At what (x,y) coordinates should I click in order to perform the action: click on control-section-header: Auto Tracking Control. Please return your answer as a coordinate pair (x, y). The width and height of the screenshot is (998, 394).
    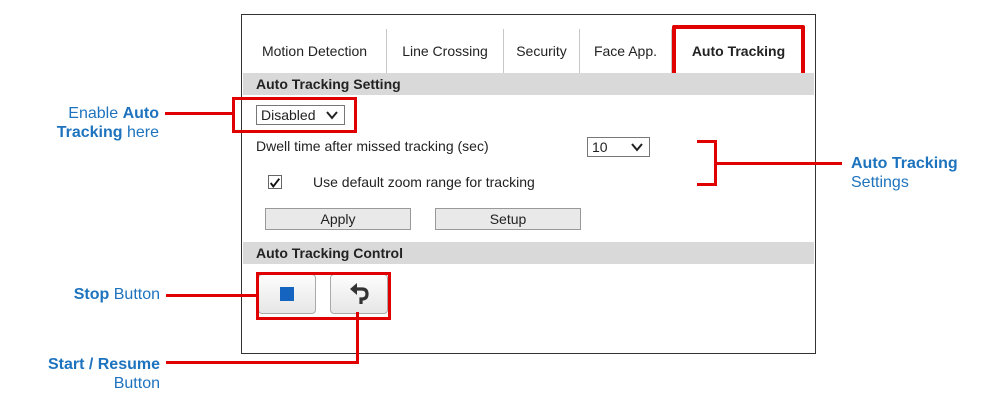
    Looking at the image, I should click on (528, 253).